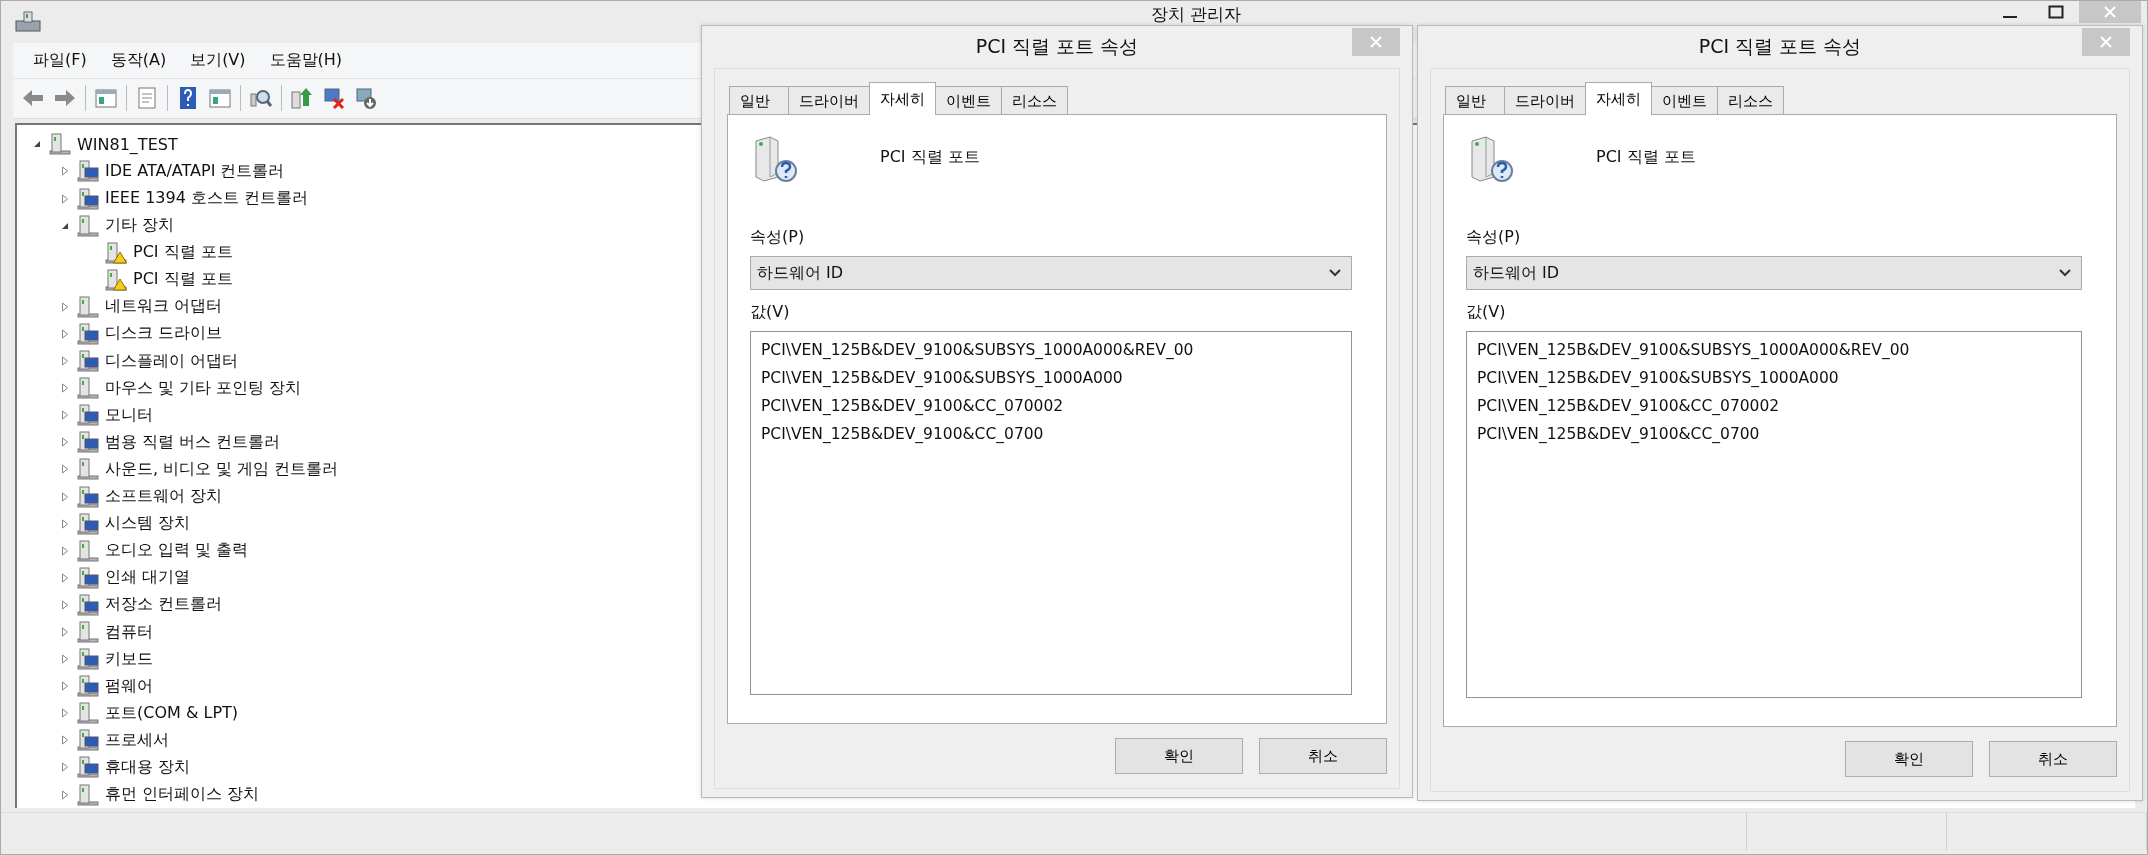 This screenshot has height=855, width=2148. I want to click on tree-item: 저장소 컨트롤러, so click(164, 605).